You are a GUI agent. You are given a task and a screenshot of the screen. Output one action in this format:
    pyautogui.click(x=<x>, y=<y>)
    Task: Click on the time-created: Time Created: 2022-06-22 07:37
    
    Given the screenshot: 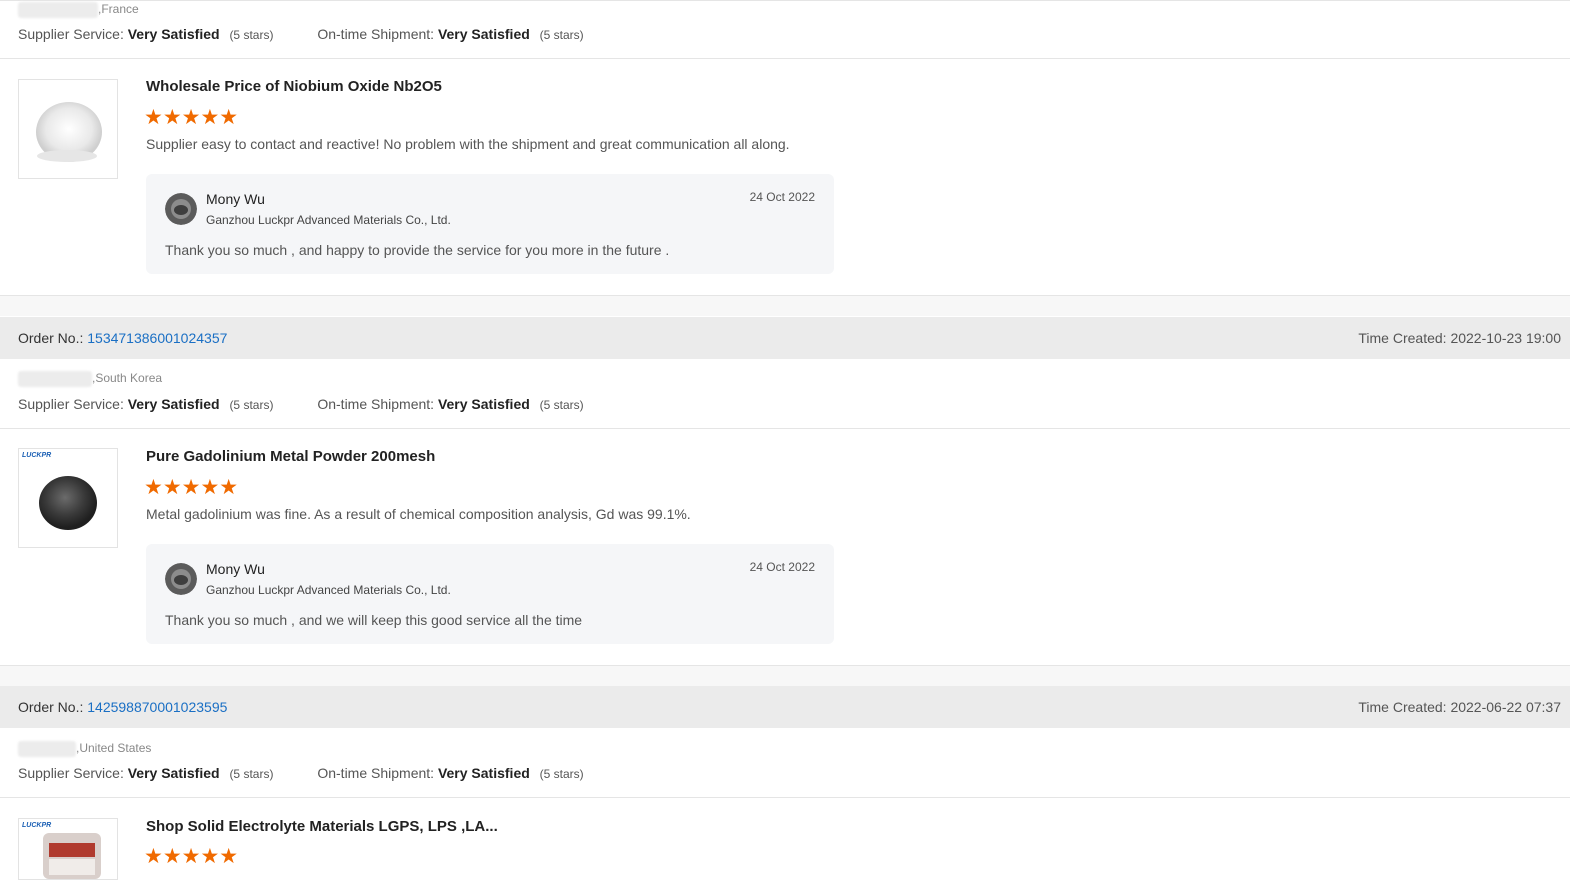 What is the action you would take?
    pyautogui.click(x=1459, y=707)
    